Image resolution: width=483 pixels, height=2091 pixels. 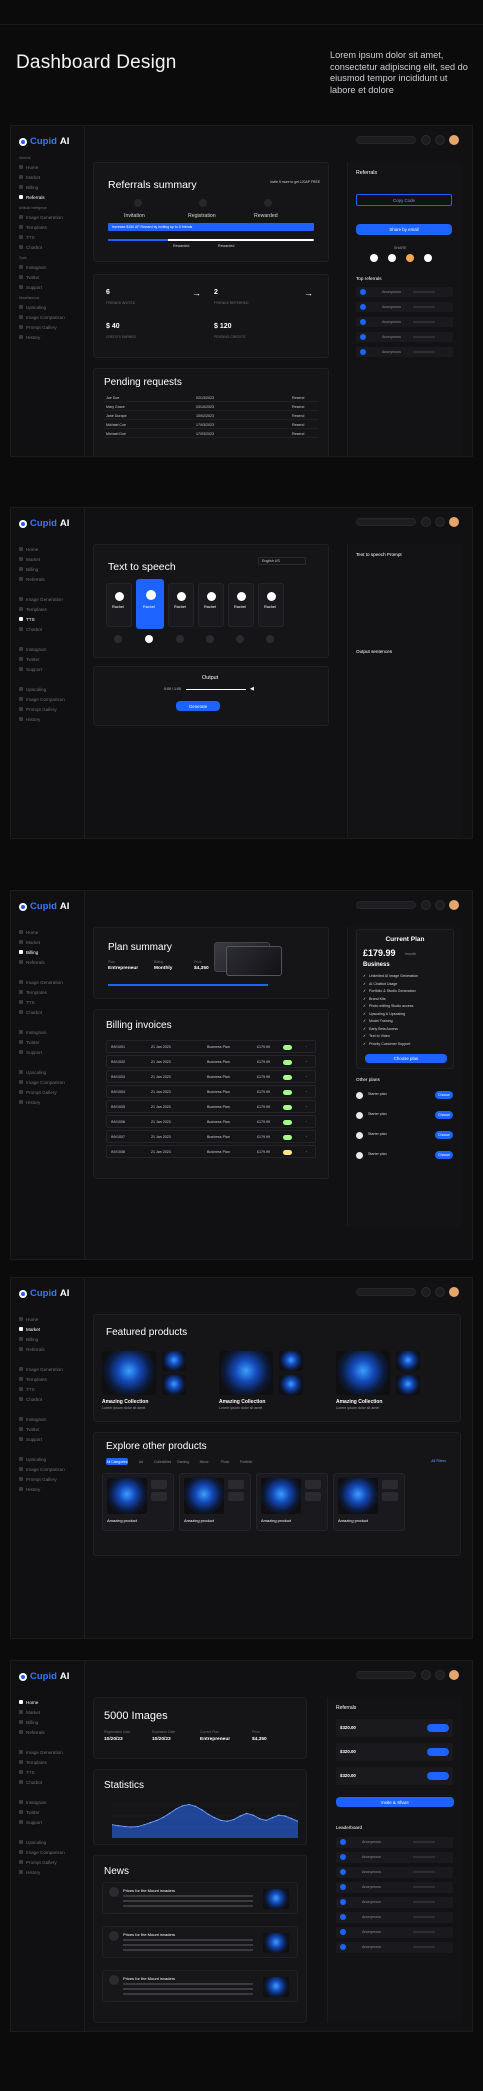 What do you see at coordinates (141, 1461) in the screenshot?
I see `filter-chip: Art` at bounding box center [141, 1461].